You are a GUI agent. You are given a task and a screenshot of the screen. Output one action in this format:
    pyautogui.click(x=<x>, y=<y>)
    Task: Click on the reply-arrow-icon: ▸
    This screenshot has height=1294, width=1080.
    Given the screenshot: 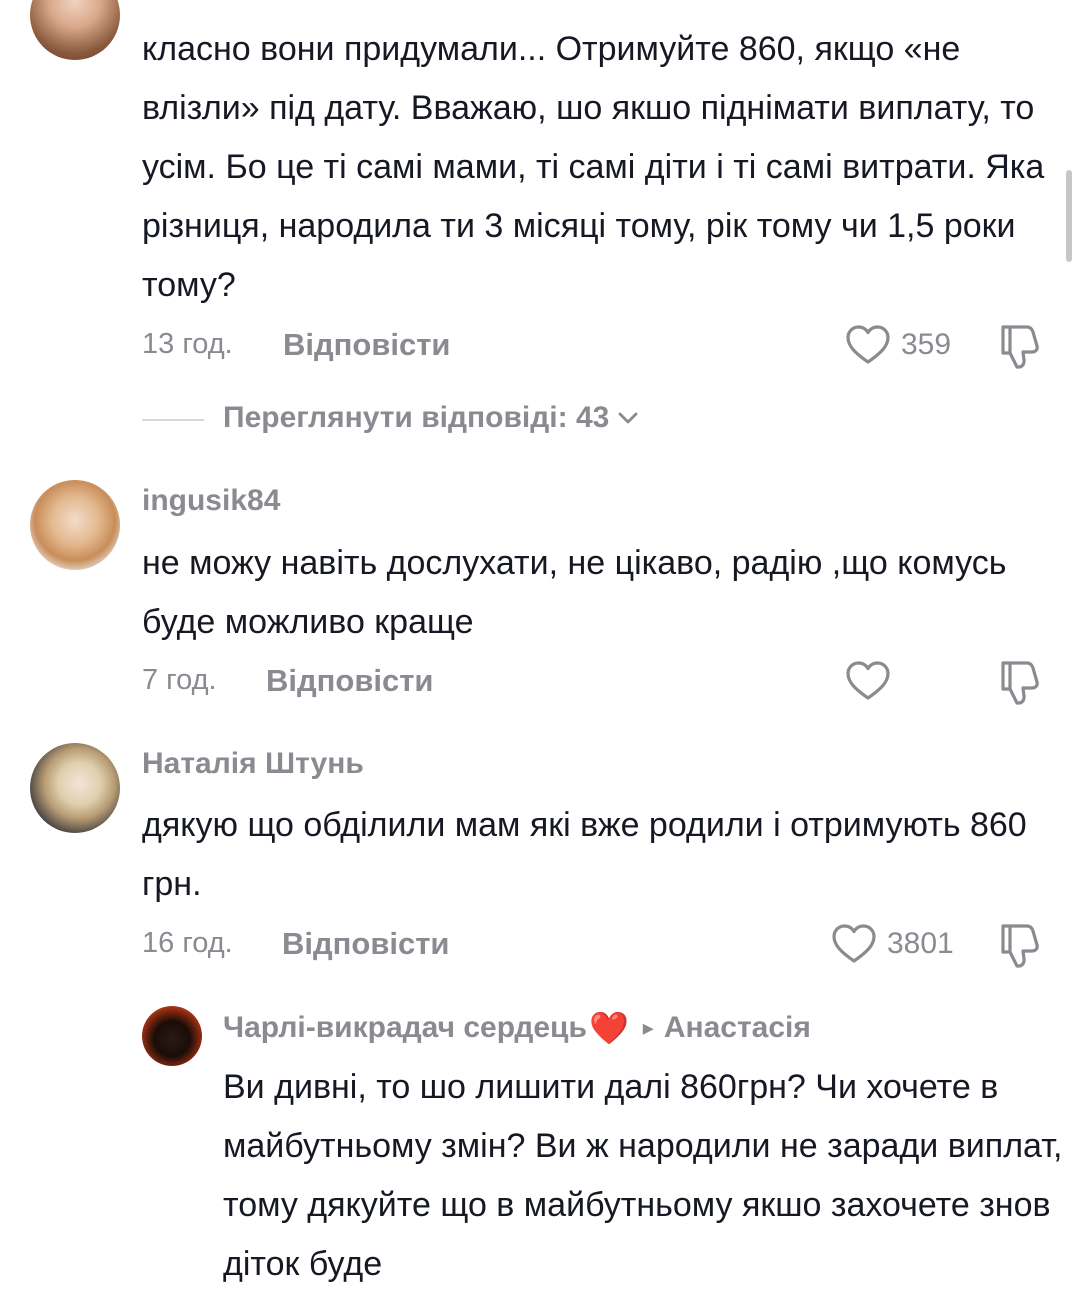 What is the action you would take?
    pyautogui.click(x=648, y=1027)
    